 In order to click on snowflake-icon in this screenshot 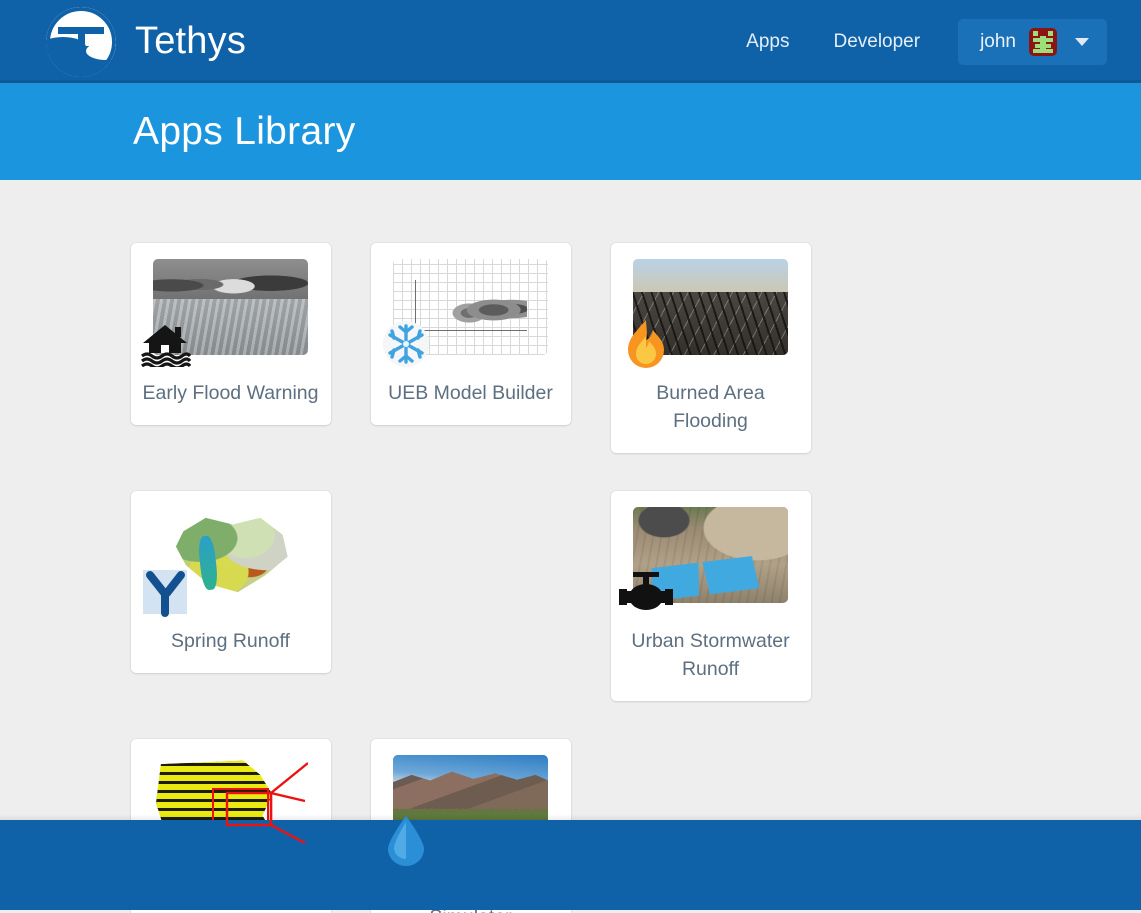, I will do `click(406, 344)`.